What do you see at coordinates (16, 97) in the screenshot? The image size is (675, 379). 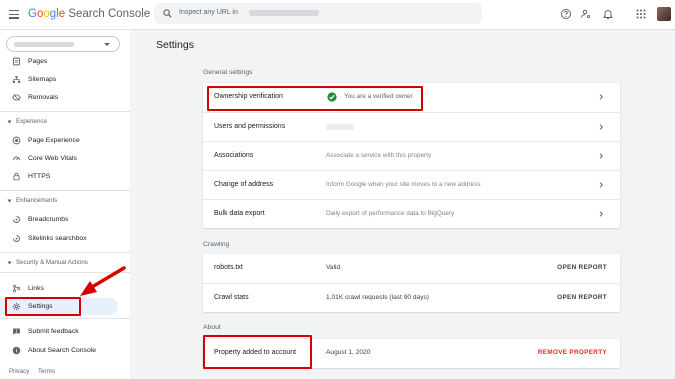 I see `removals-icon` at bounding box center [16, 97].